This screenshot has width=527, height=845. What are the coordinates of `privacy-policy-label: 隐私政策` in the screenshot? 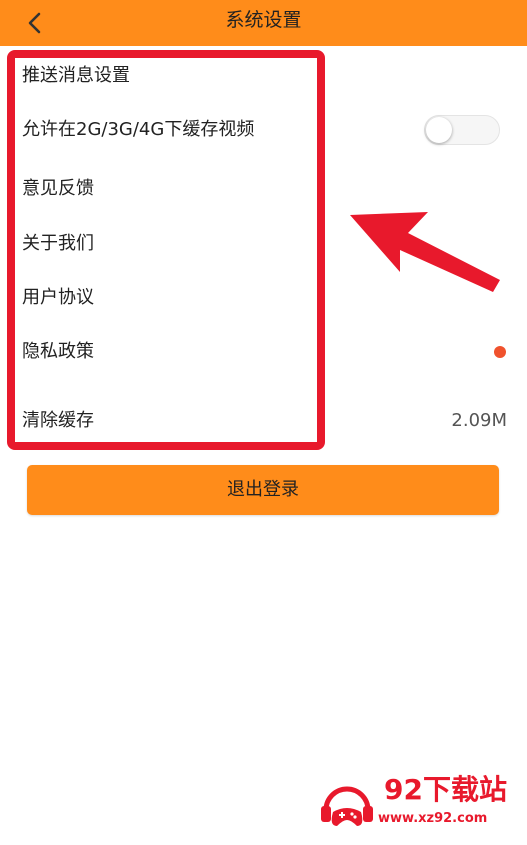 It's located at (58, 351).